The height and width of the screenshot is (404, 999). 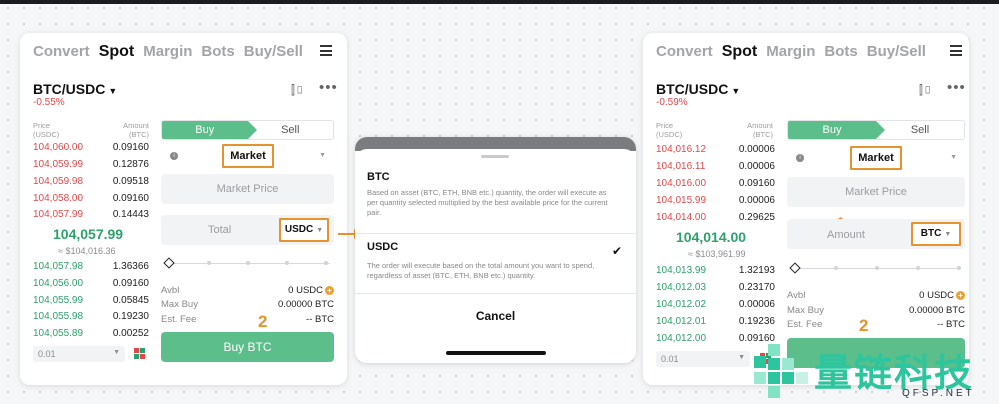 What do you see at coordinates (681, 150) in the screenshot?
I see `ask-price: 104,016.12` at bounding box center [681, 150].